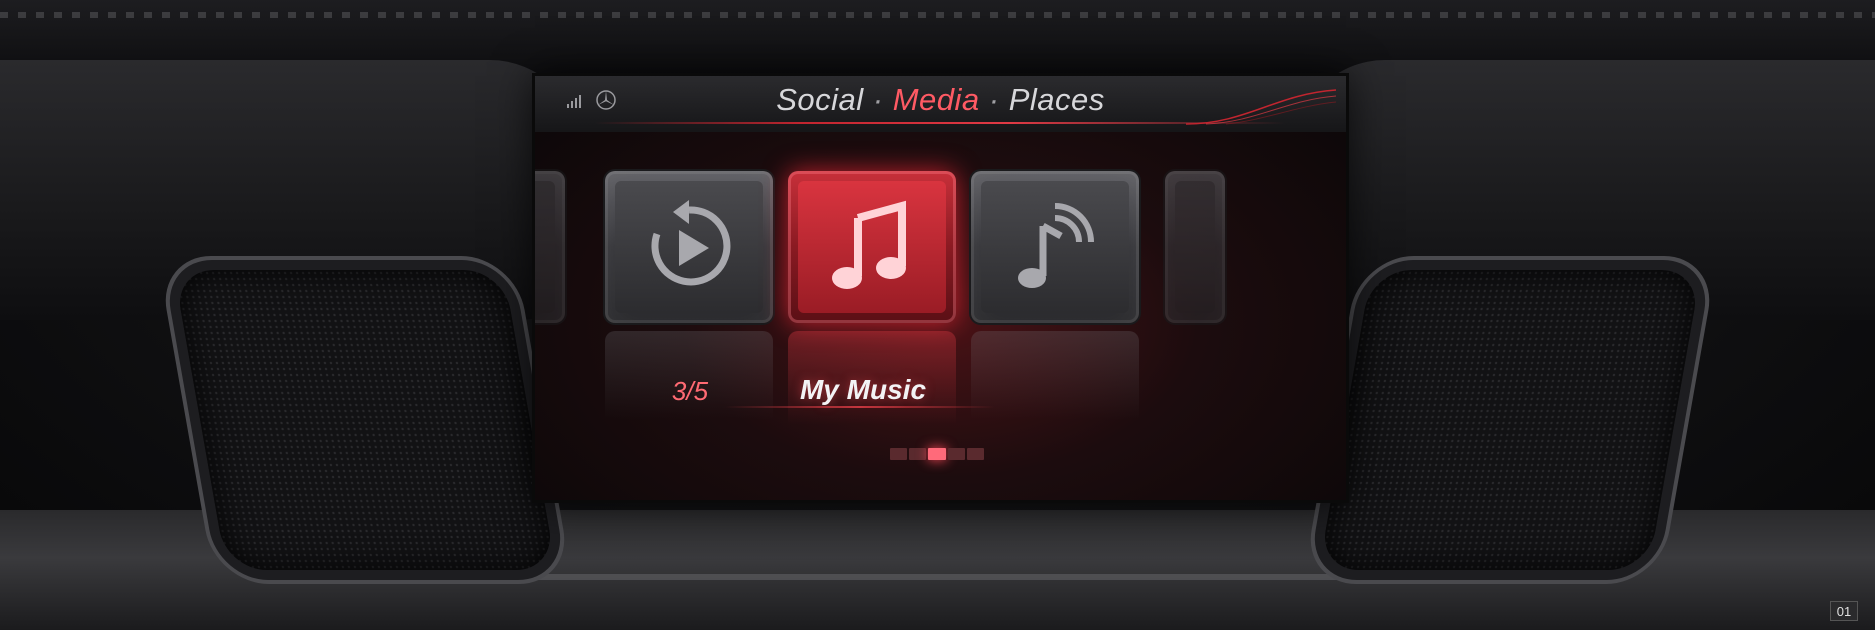  What do you see at coordinates (1261, 107) in the screenshot?
I see `swoosh-decoration` at bounding box center [1261, 107].